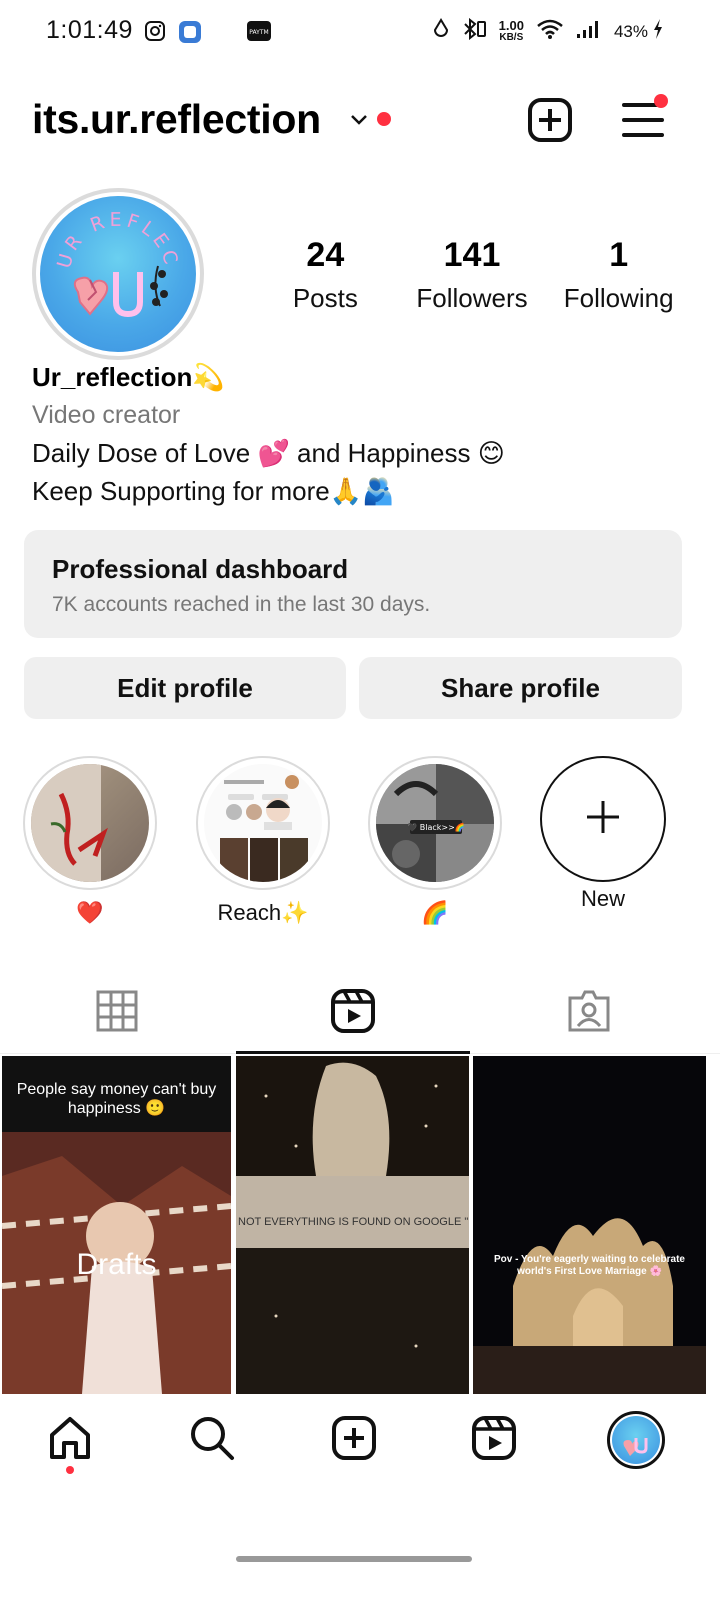  I want to click on tab-tagged, so click(589, 1013).